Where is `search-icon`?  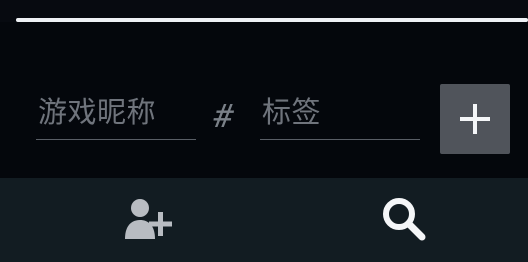 search-icon is located at coordinates (404, 219).